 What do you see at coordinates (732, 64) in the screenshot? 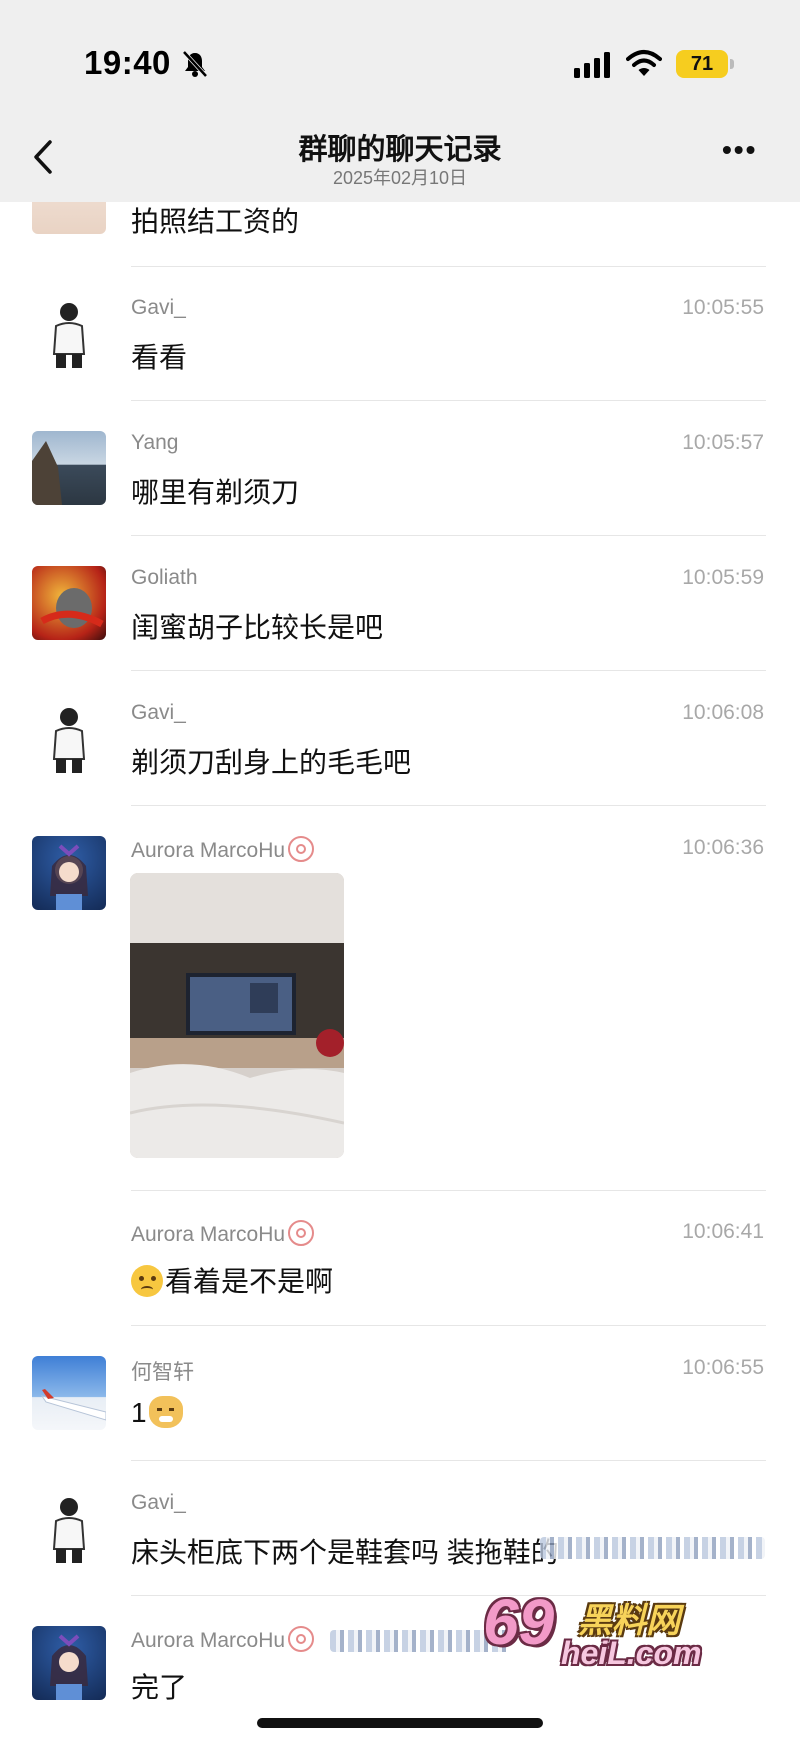
I see `battery-nub` at bounding box center [732, 64].